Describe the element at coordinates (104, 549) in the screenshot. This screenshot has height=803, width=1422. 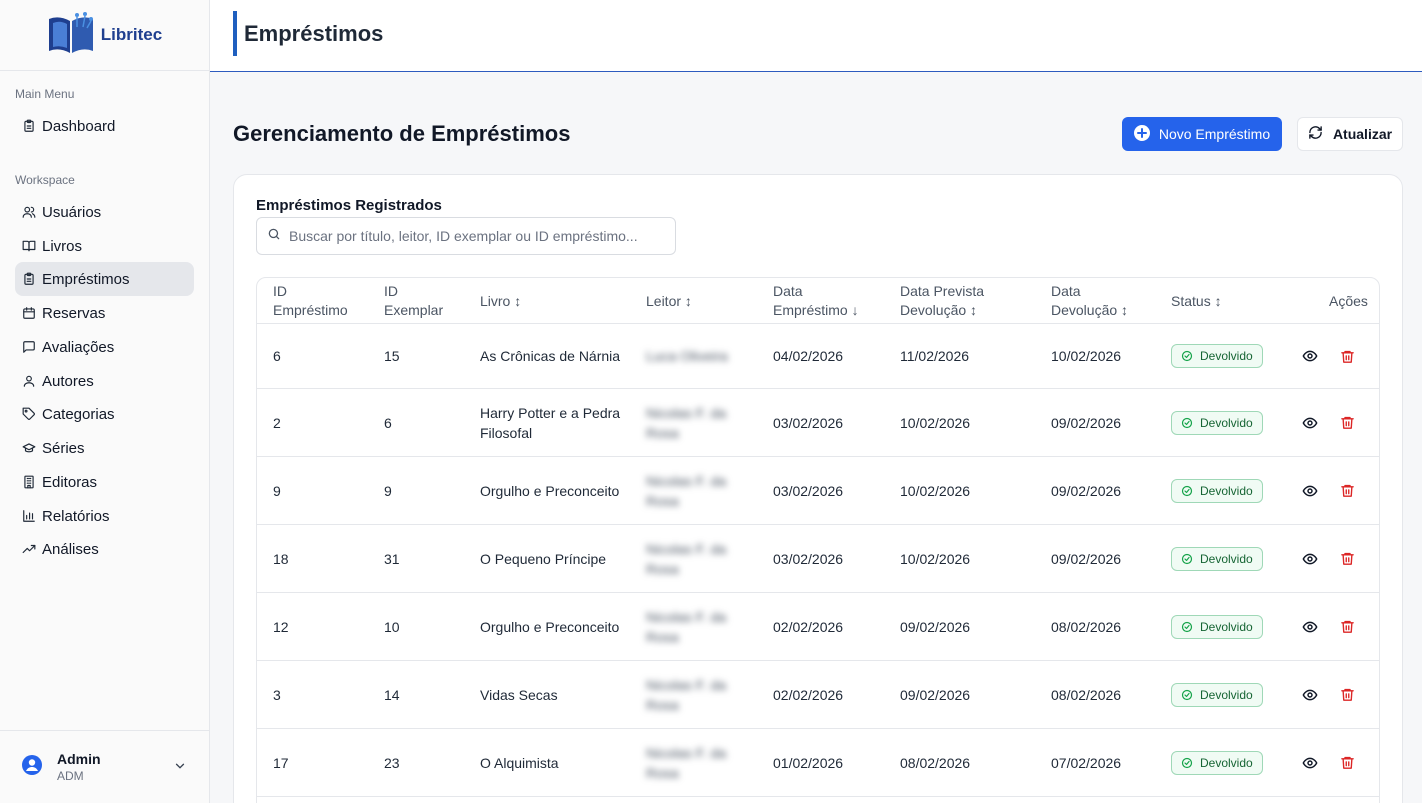
I see `sidebar-item-analises: Análises` at that location.